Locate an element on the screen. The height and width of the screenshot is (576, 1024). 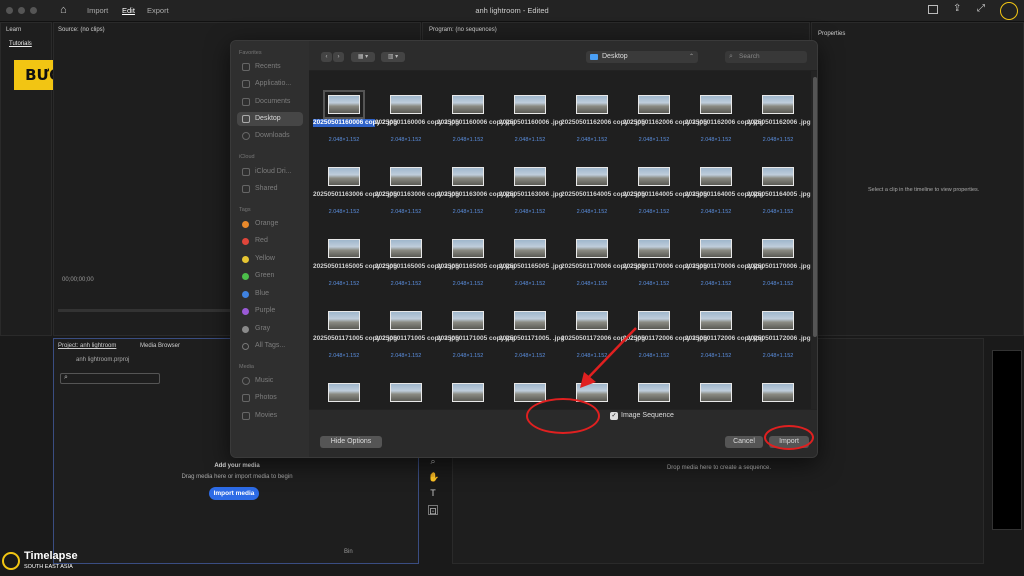
file-item: 20250501160006 copy.jpg 2.048×1.152 is located at coordinates (476, 118).